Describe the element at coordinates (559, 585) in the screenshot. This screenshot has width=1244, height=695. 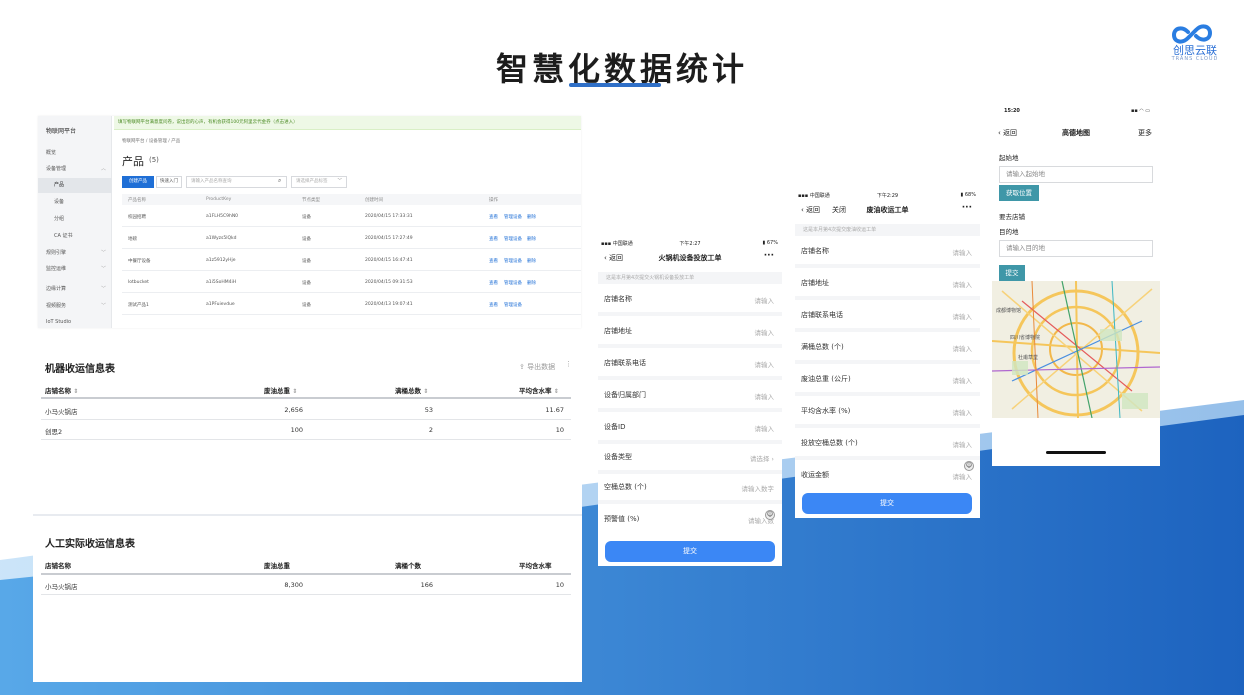
I see `water-rate: 10` at that location.